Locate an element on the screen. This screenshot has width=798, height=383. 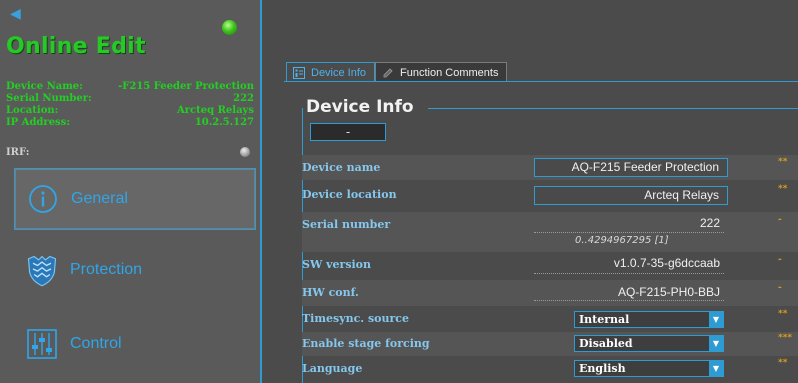
timesync-source-value: Internal is located at coordinates (604, 319).